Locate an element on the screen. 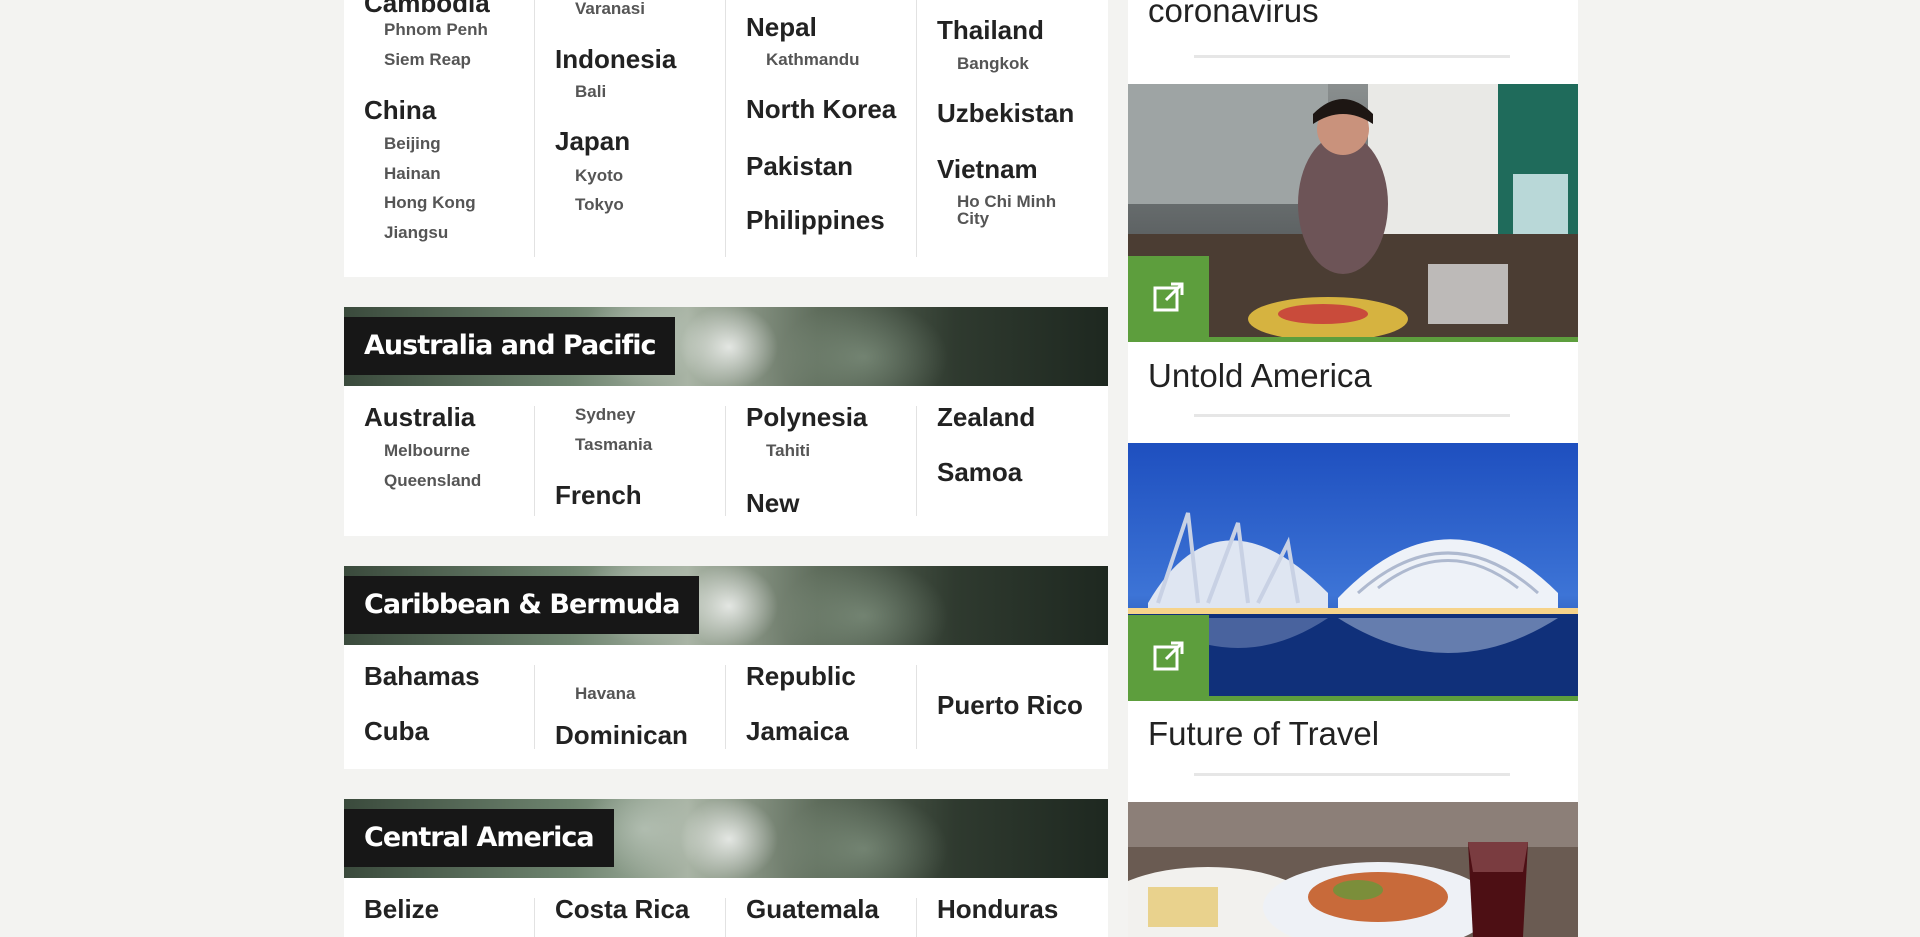  city-link: Melbourne is located at coordinates (427, 450).